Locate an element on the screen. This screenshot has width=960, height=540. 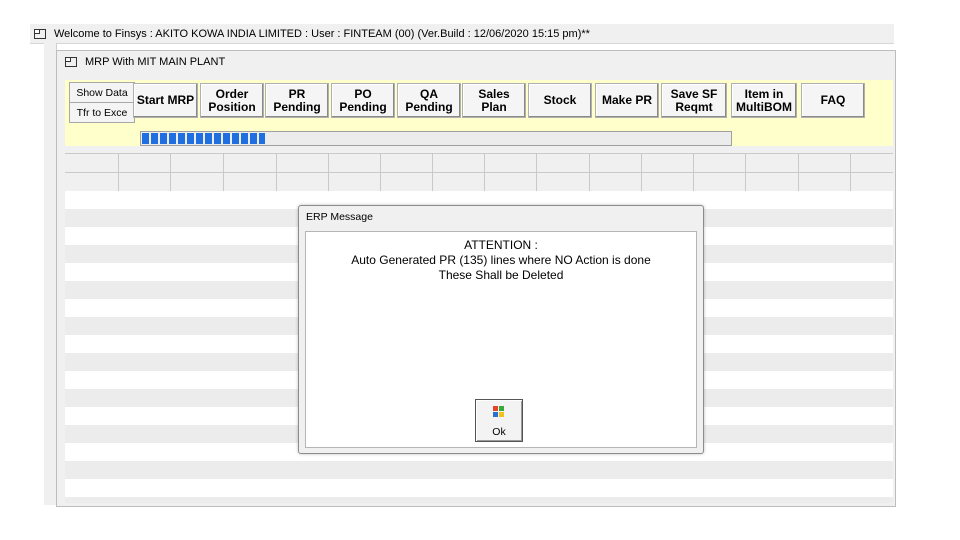
show-data-button: Show Data is located at coordinates (102, 92).